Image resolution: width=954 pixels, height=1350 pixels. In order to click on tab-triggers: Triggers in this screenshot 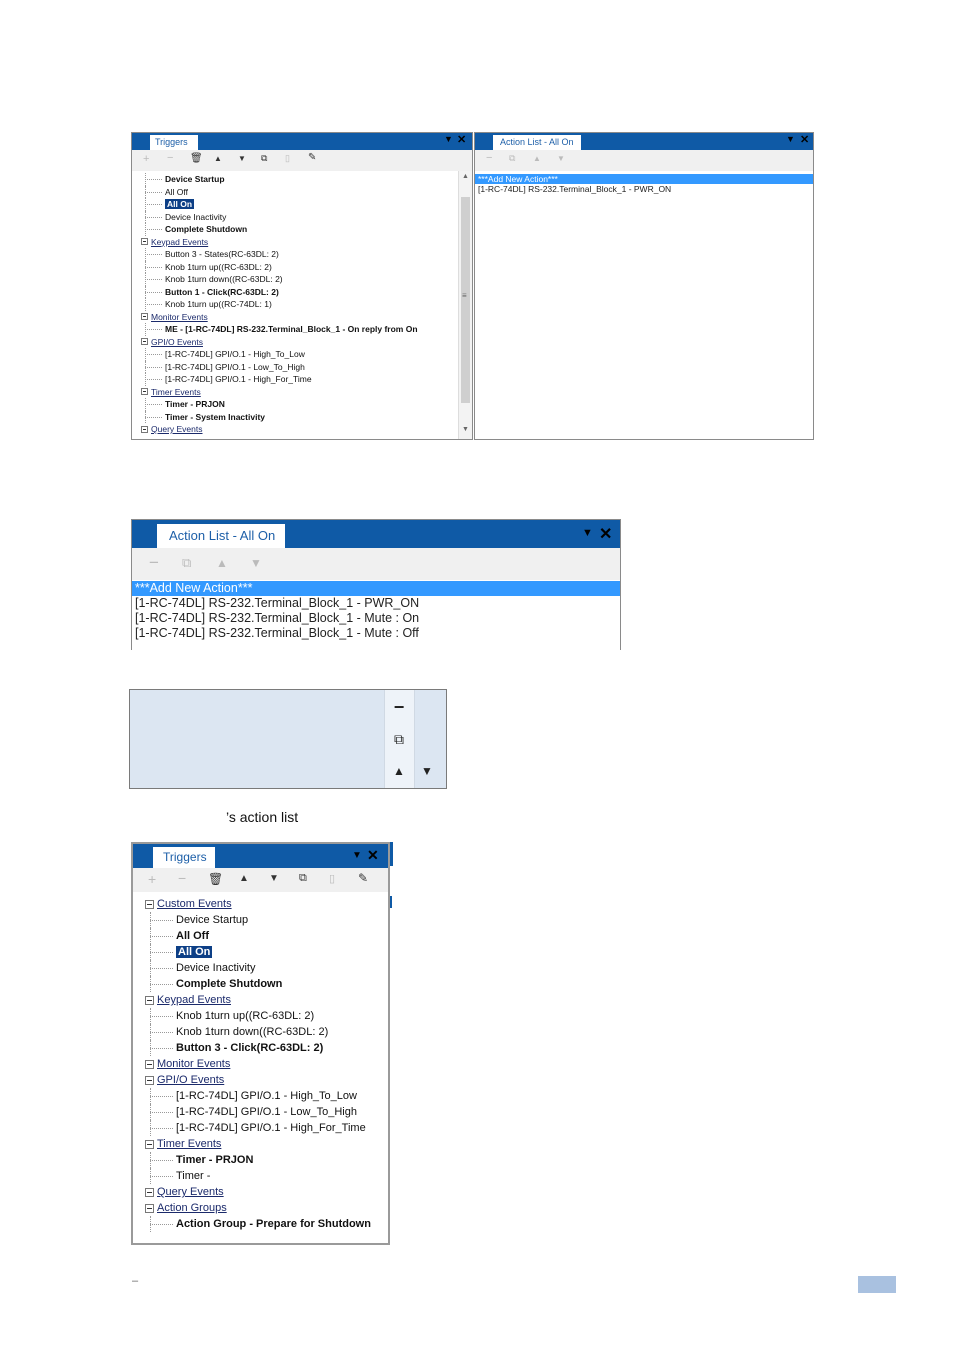, I will do `click(174, 142)`.